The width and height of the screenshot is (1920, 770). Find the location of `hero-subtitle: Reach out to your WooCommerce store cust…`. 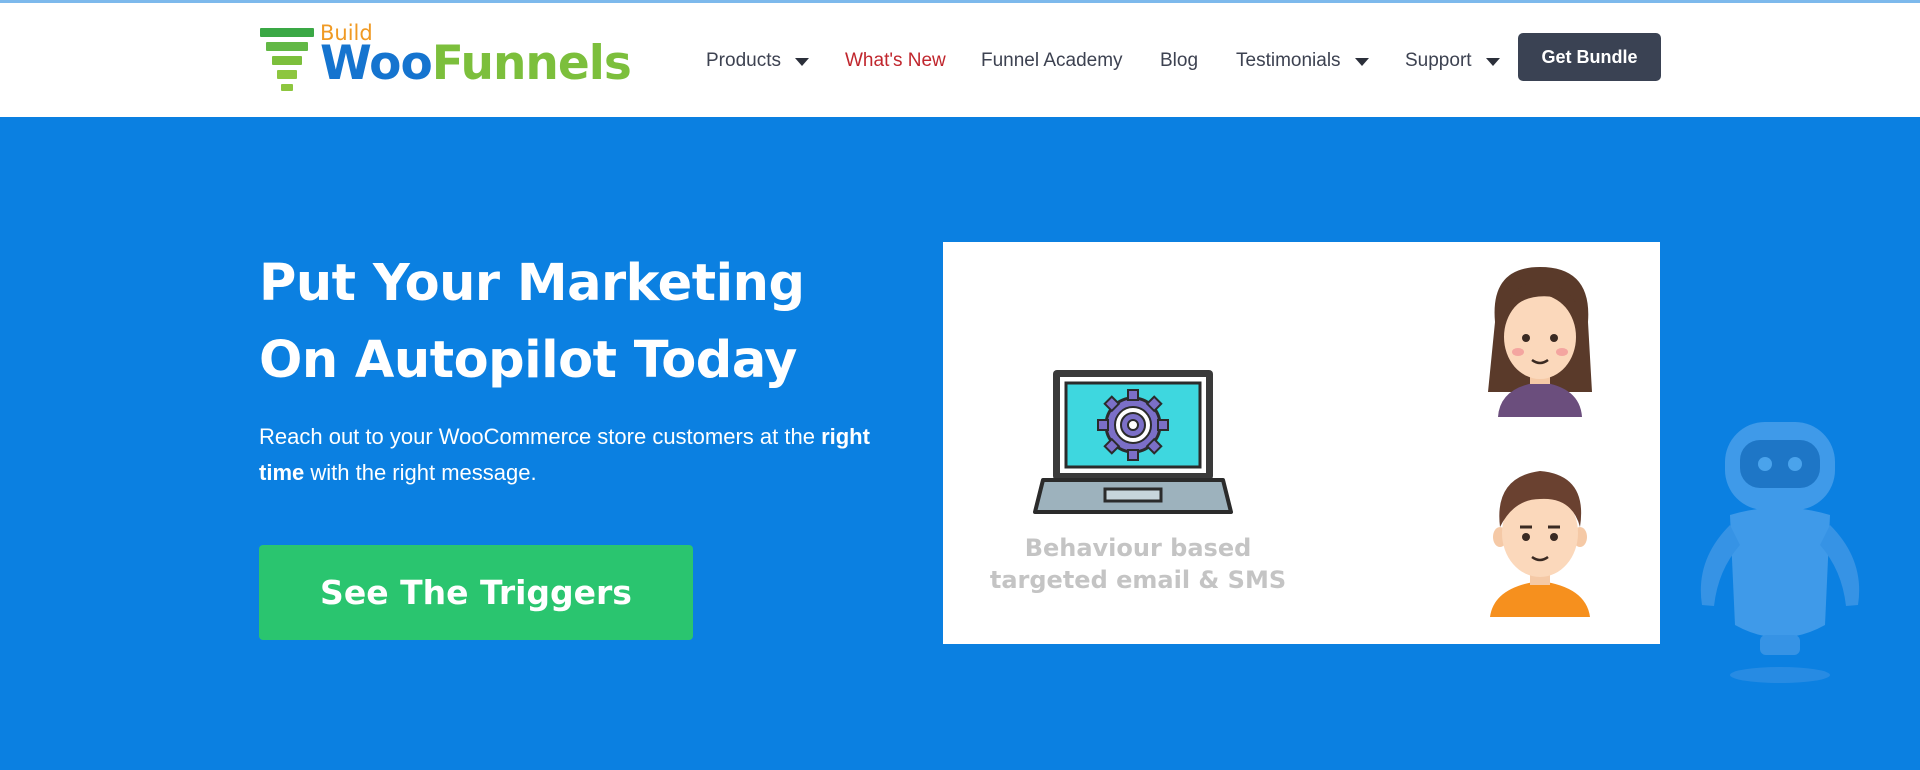

hero-subtitle: Reach out to your WooCommerce store cust… is located at coordinates (589, 455).